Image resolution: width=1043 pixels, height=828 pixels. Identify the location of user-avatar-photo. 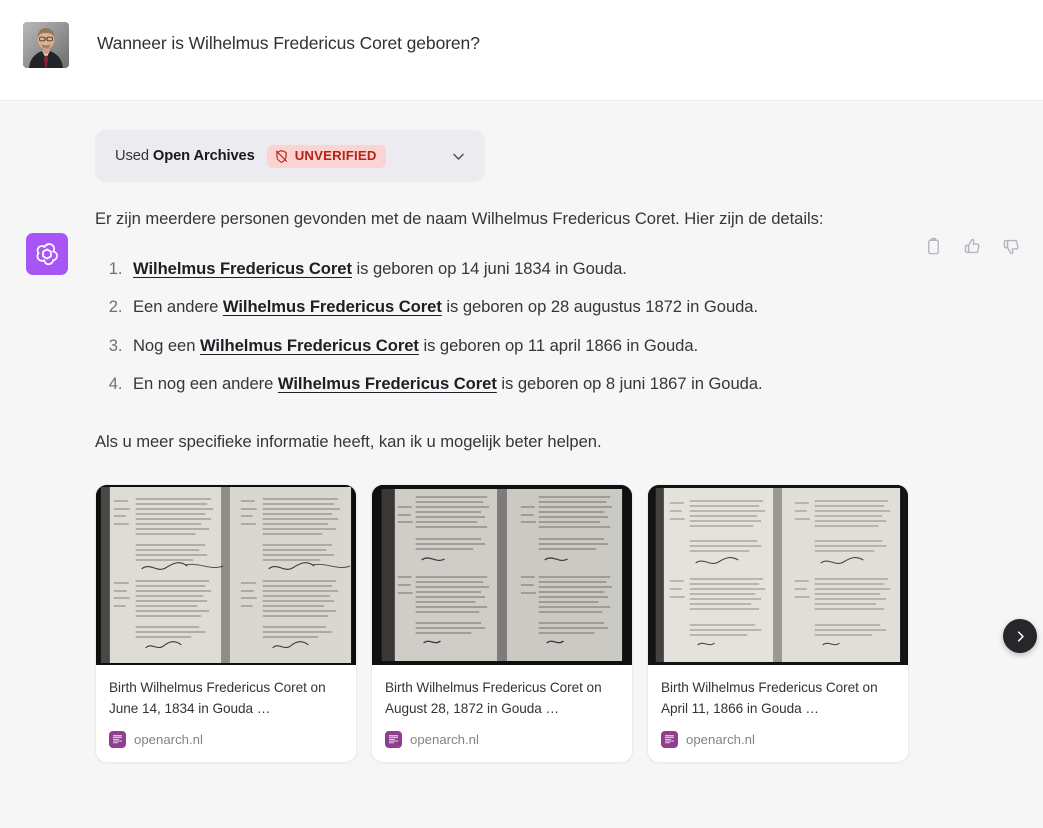
(46, 45).